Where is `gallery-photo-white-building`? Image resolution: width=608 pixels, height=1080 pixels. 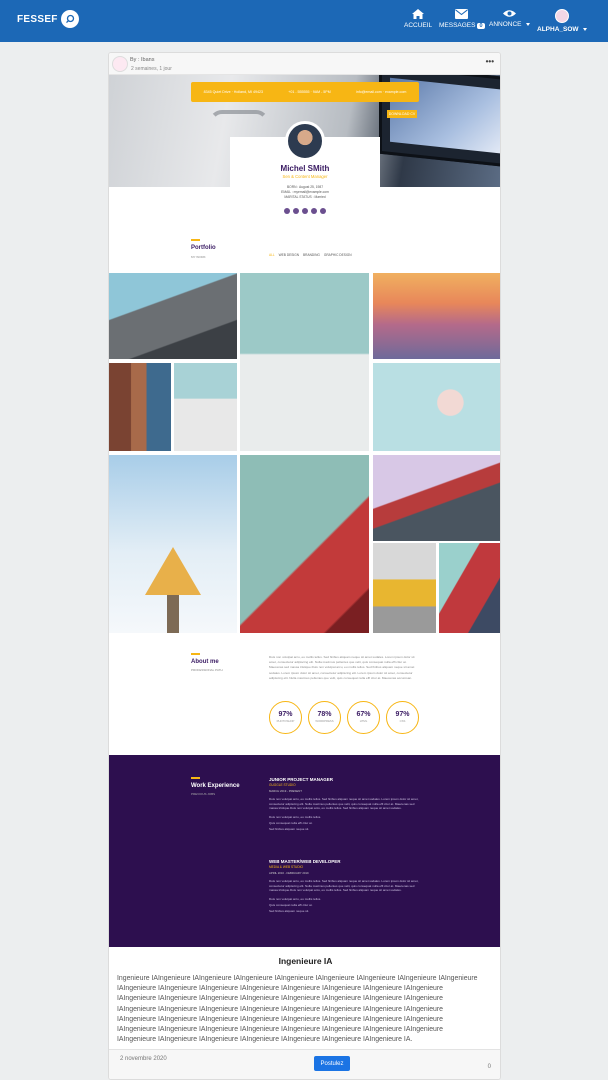
gallery-photo-white-building is located at coordinates (304, 362).